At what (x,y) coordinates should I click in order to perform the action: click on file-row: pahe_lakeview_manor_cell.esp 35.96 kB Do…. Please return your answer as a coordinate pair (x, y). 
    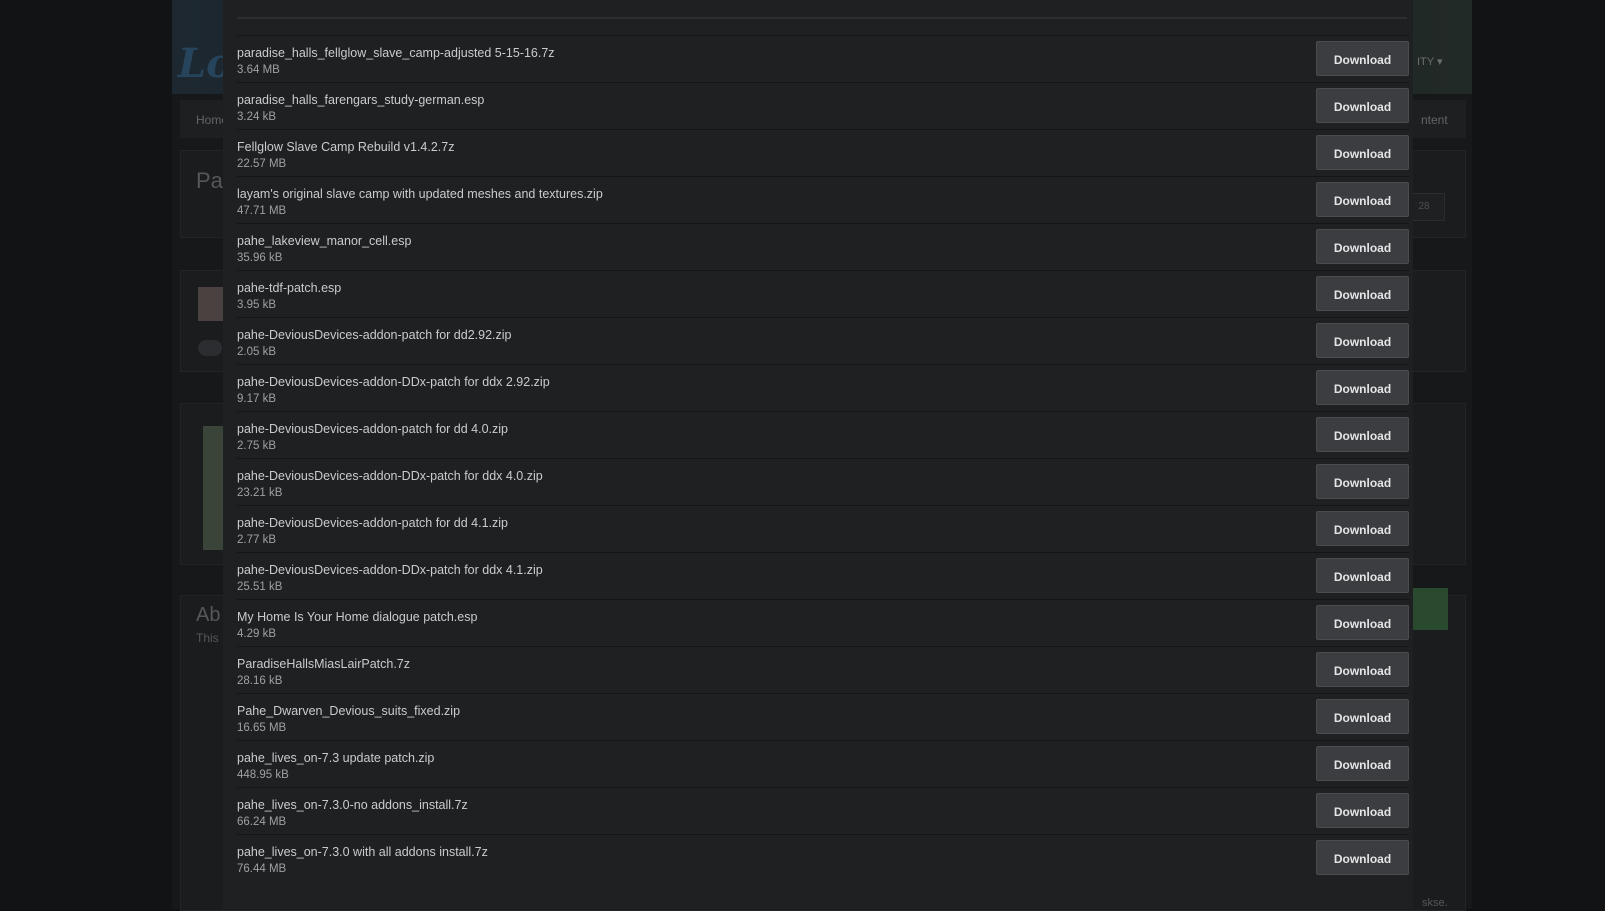
    Looking at the image, I should click on (823, 246).